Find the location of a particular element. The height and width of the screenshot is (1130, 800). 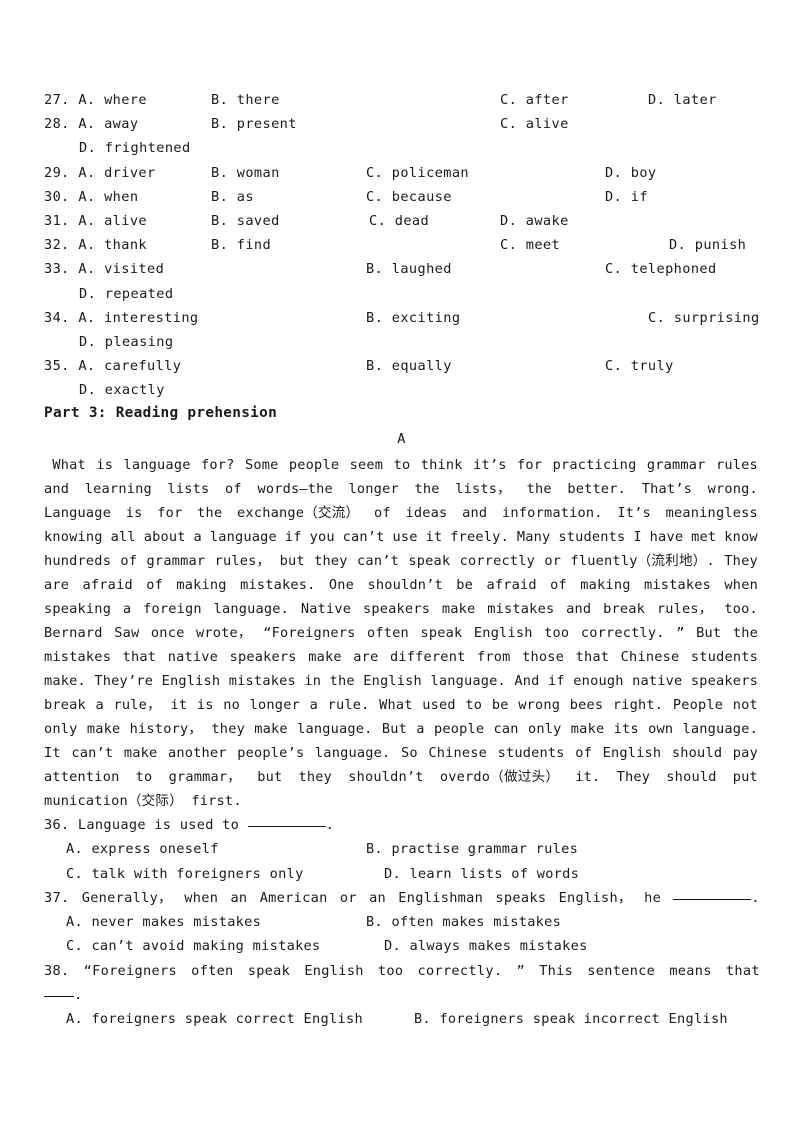

question-option: D. learn lists of words is located at coordinates (481, 874).